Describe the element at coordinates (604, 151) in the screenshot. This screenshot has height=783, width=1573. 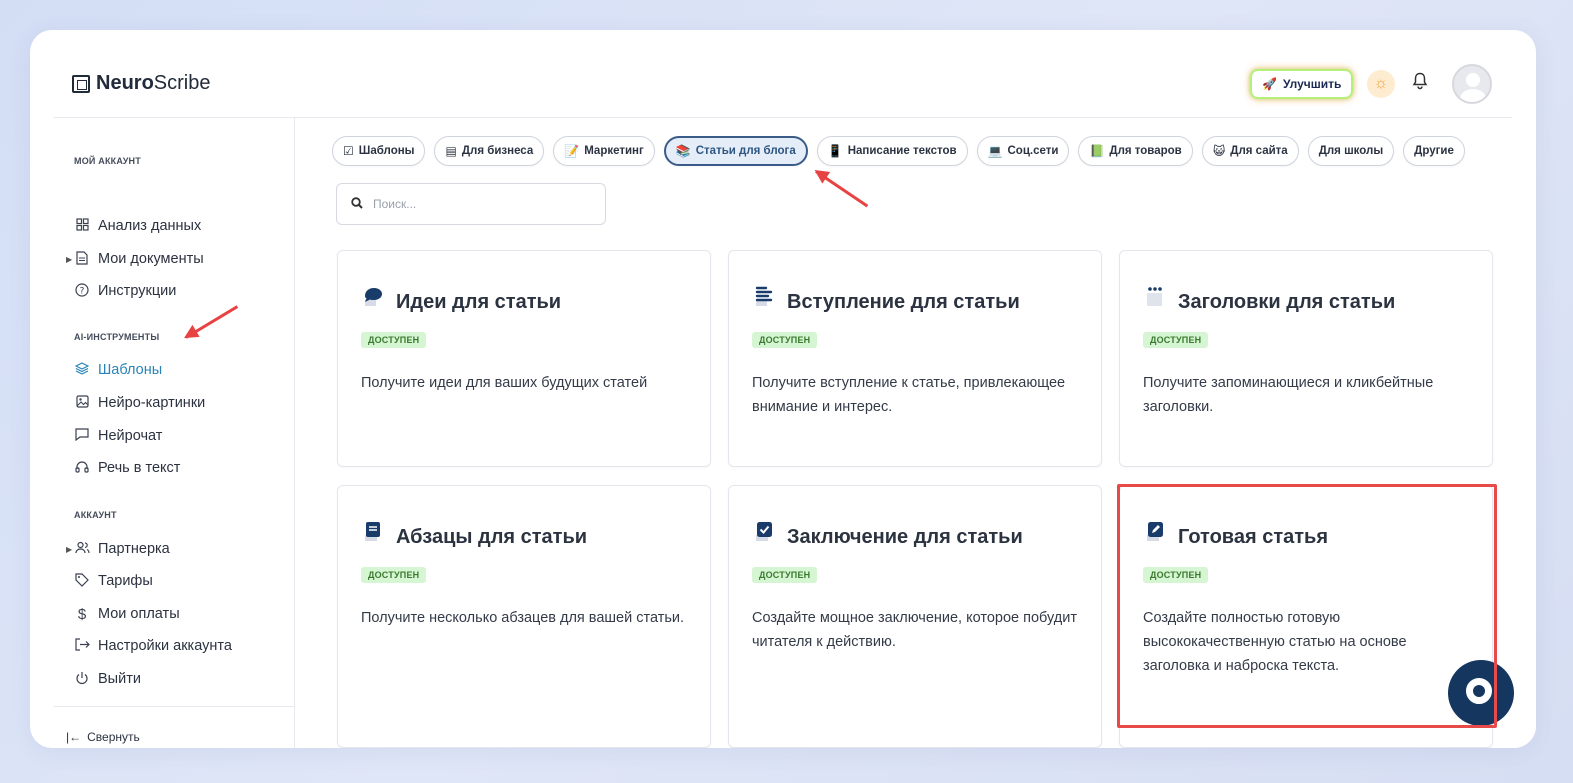
I see `tab-marketing: 📝 Маркетинг` at that location.